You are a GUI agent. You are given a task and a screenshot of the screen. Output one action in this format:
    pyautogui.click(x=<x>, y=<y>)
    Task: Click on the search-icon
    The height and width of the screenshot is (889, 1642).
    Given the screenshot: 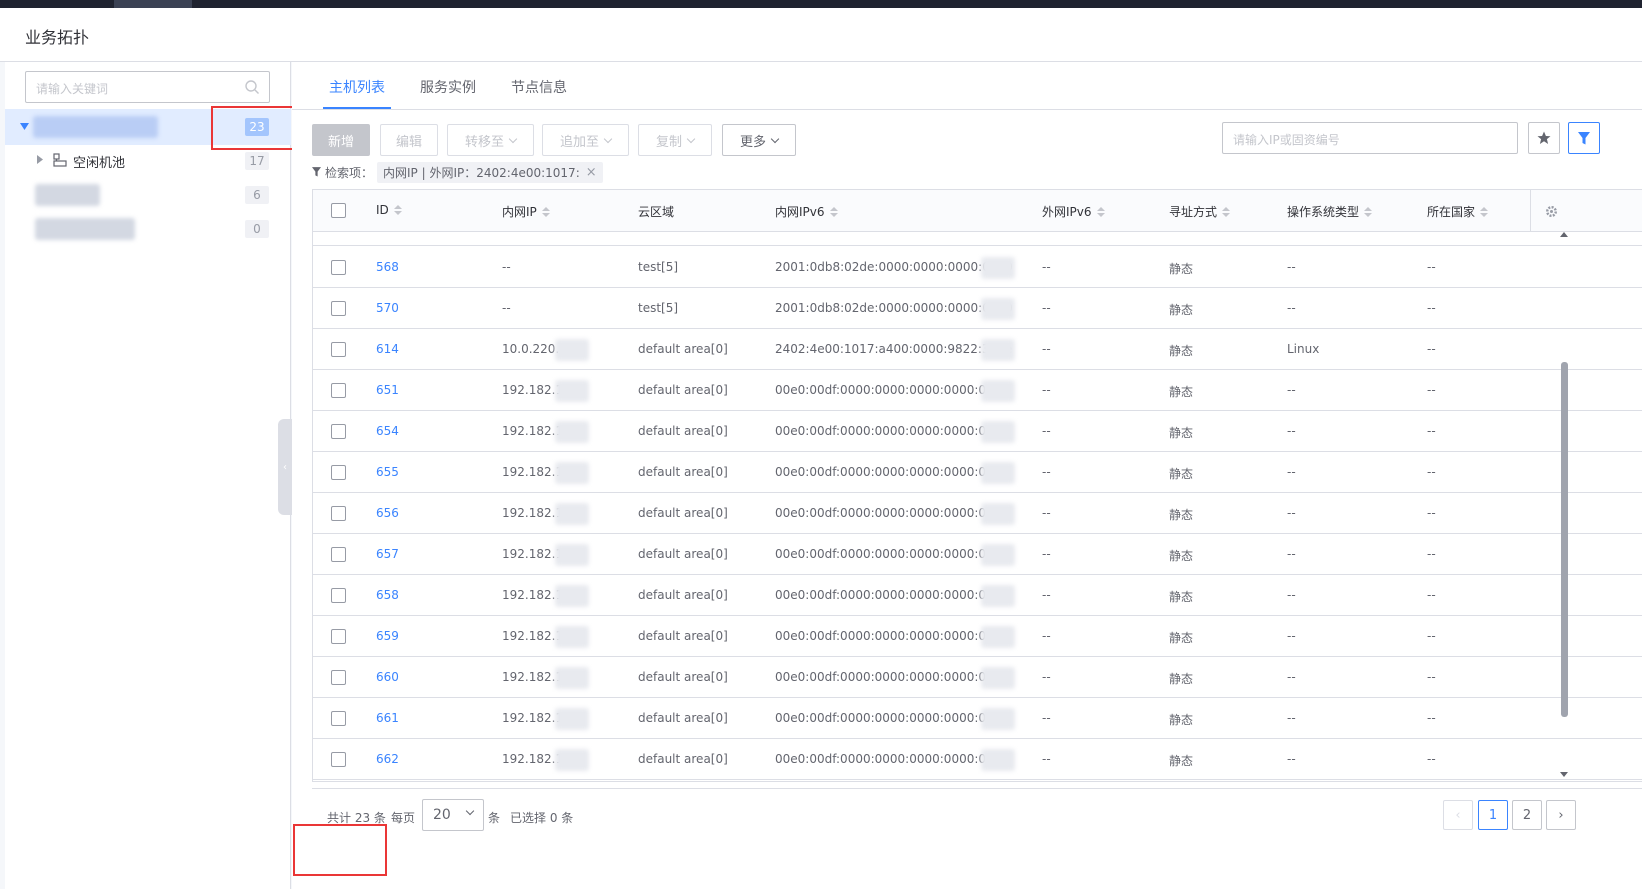 What is the action you would take?
    pyautogui.click(x=252, y=87)
    